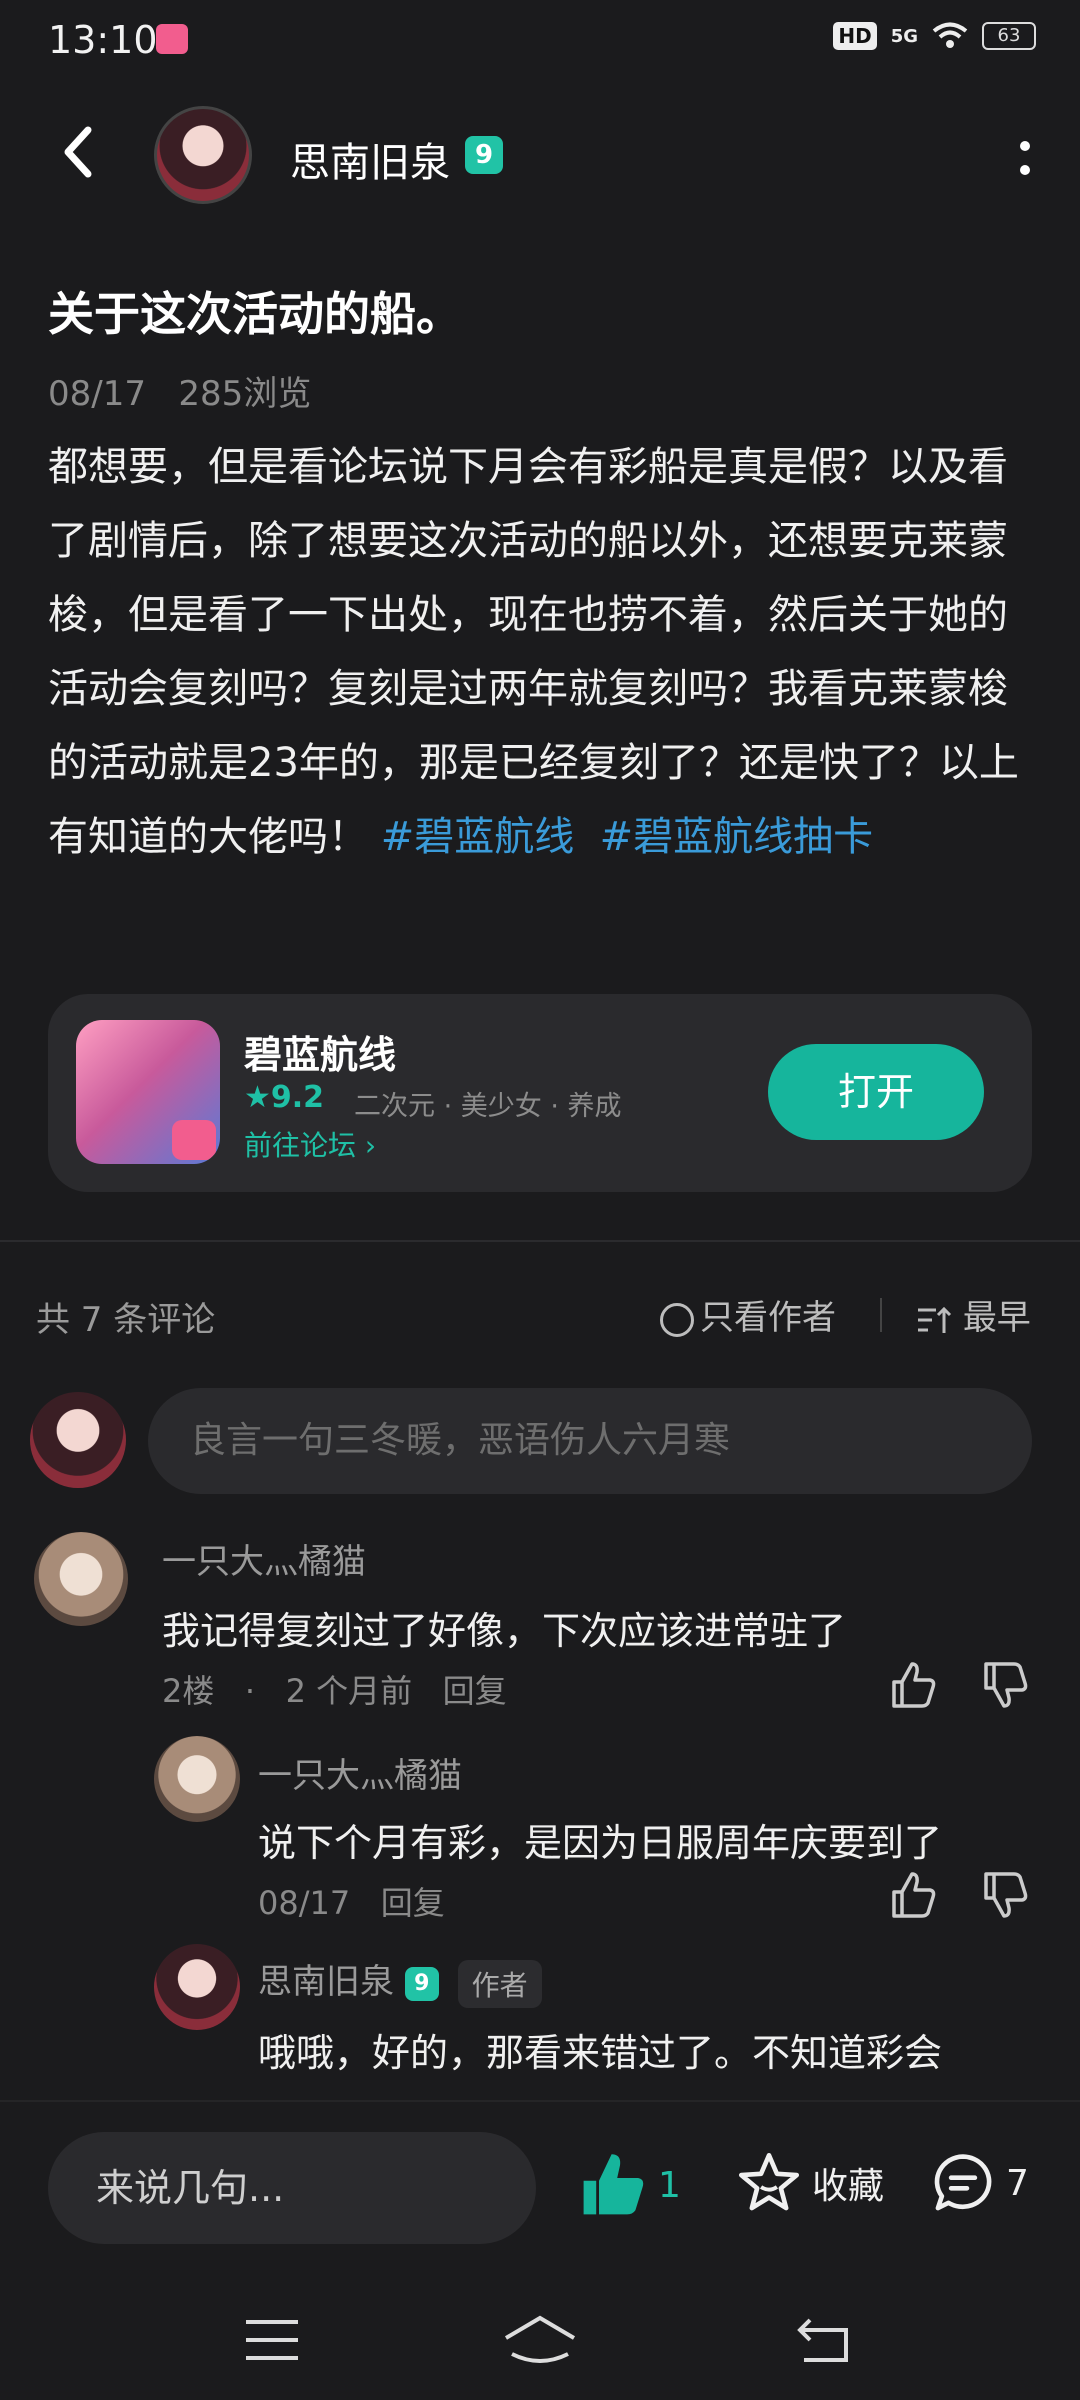 Image resolution: width=1080 pixels, height=2400 pixels. What do you see at coordinates (488, 1106) in the screenshot?
I see `game-tags: 二次元 · 美少女 · 养成` at bounding box center [488, 1106].